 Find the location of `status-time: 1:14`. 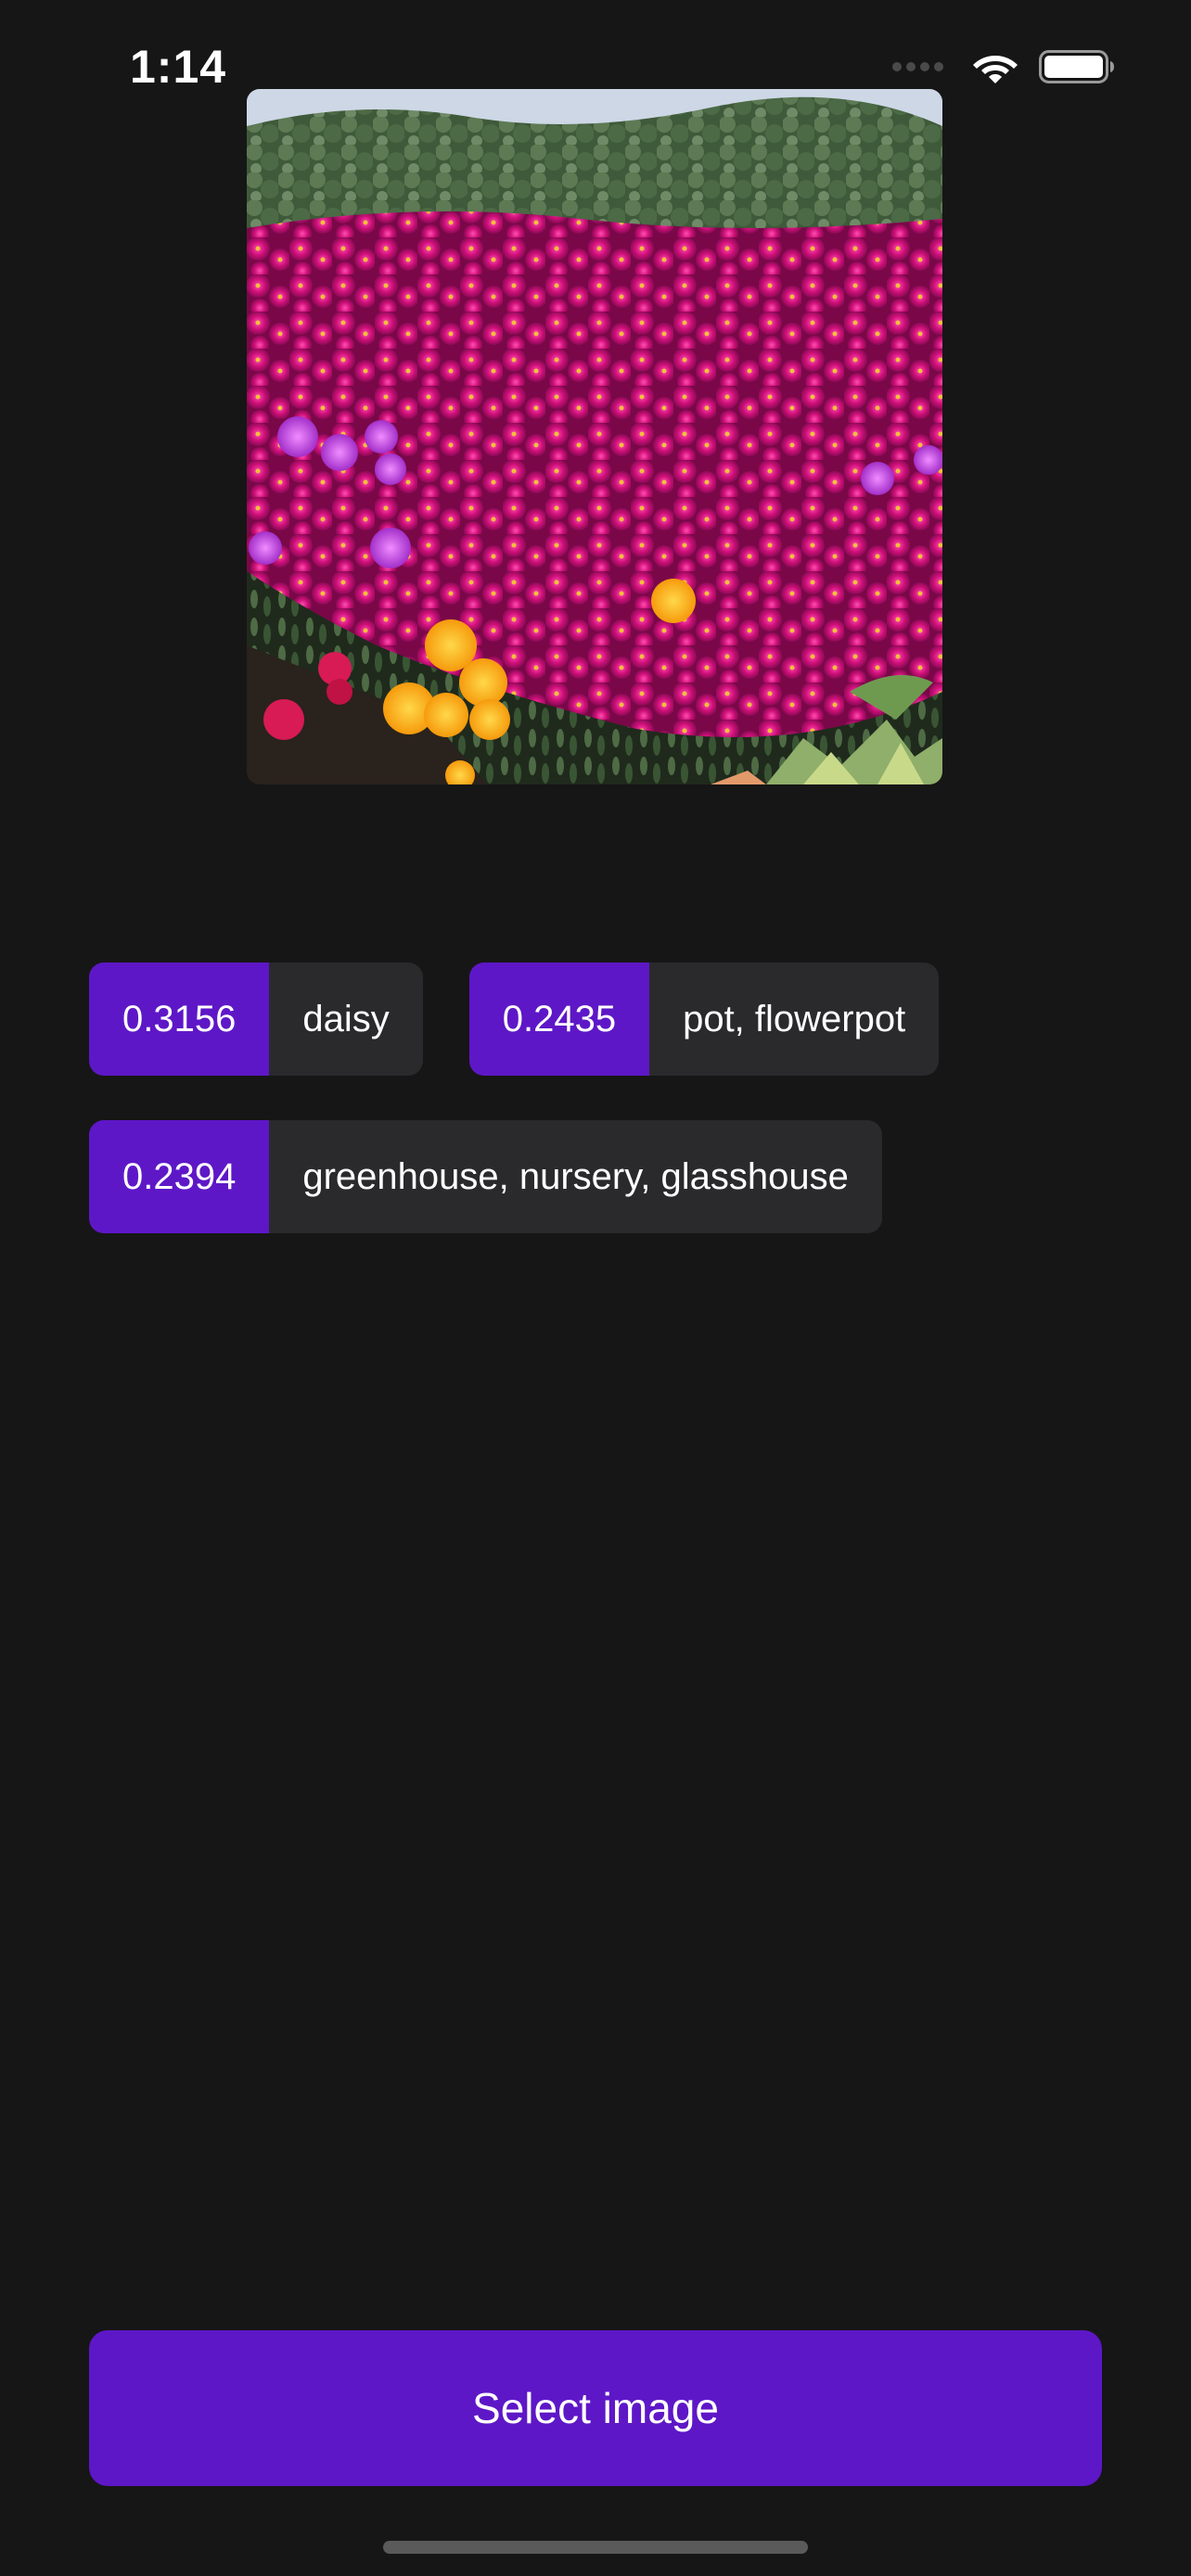

status-time: 1:14 is located at coordinates (178, 67).